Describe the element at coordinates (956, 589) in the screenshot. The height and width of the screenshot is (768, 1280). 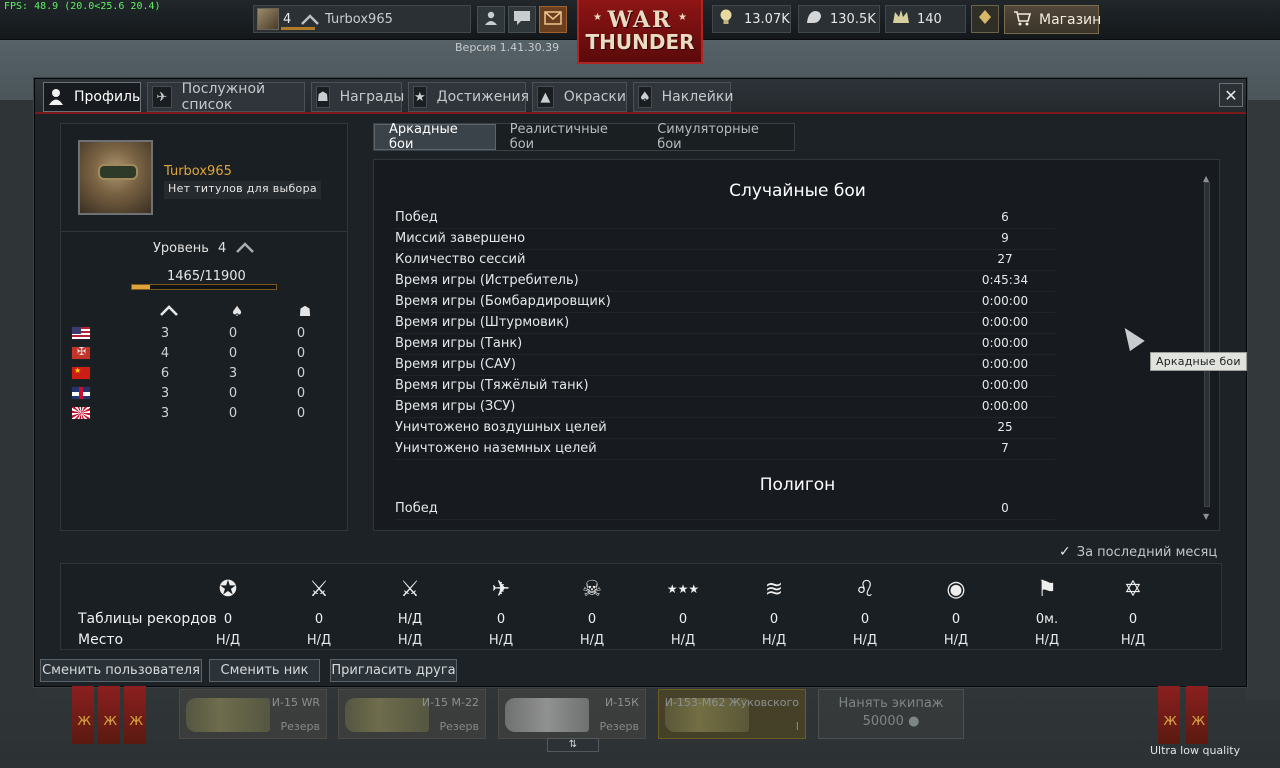
I see `lightbulb-icon: ◉` at that location.